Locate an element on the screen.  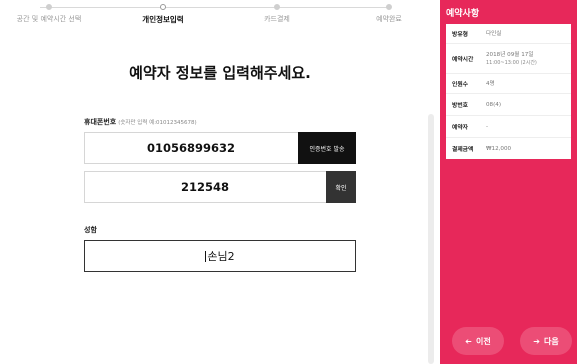
summary-value: 08(4) is located at coordinates (494, 104).